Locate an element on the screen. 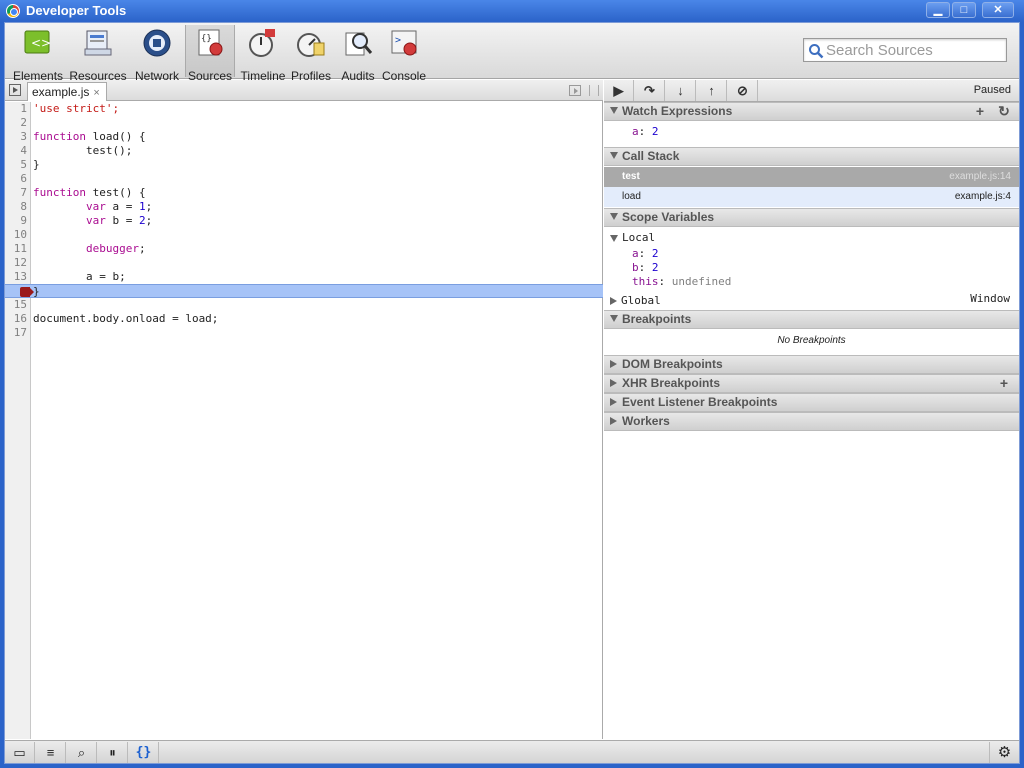 Image resolution: width=1024 pixels, height=768 pixels. step-over-button: ↷ is located at coordinates (650, 90).